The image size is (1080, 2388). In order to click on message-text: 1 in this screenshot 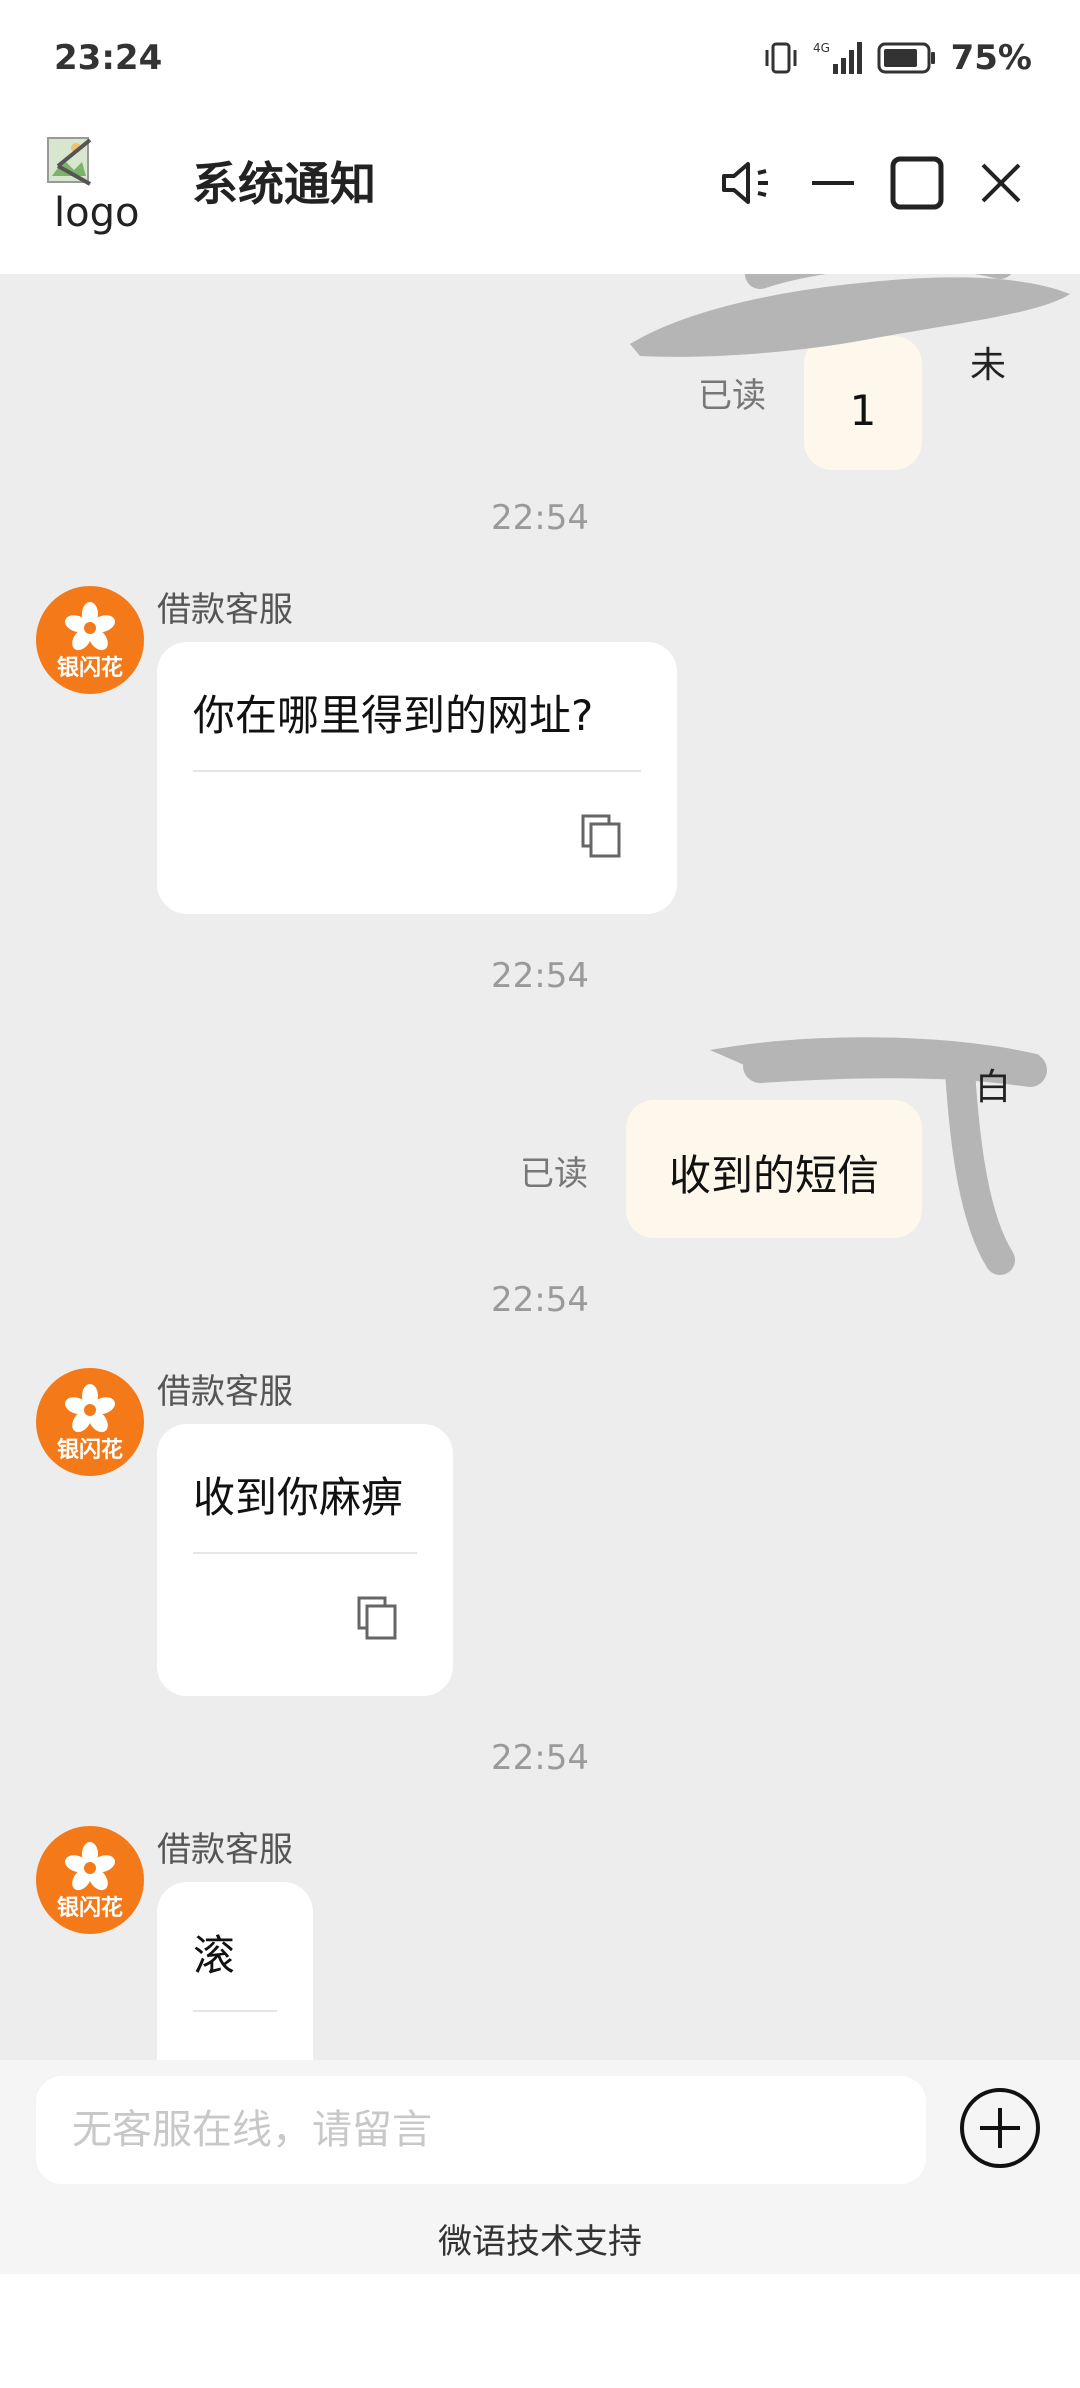, I will do `click(863, 410)`.